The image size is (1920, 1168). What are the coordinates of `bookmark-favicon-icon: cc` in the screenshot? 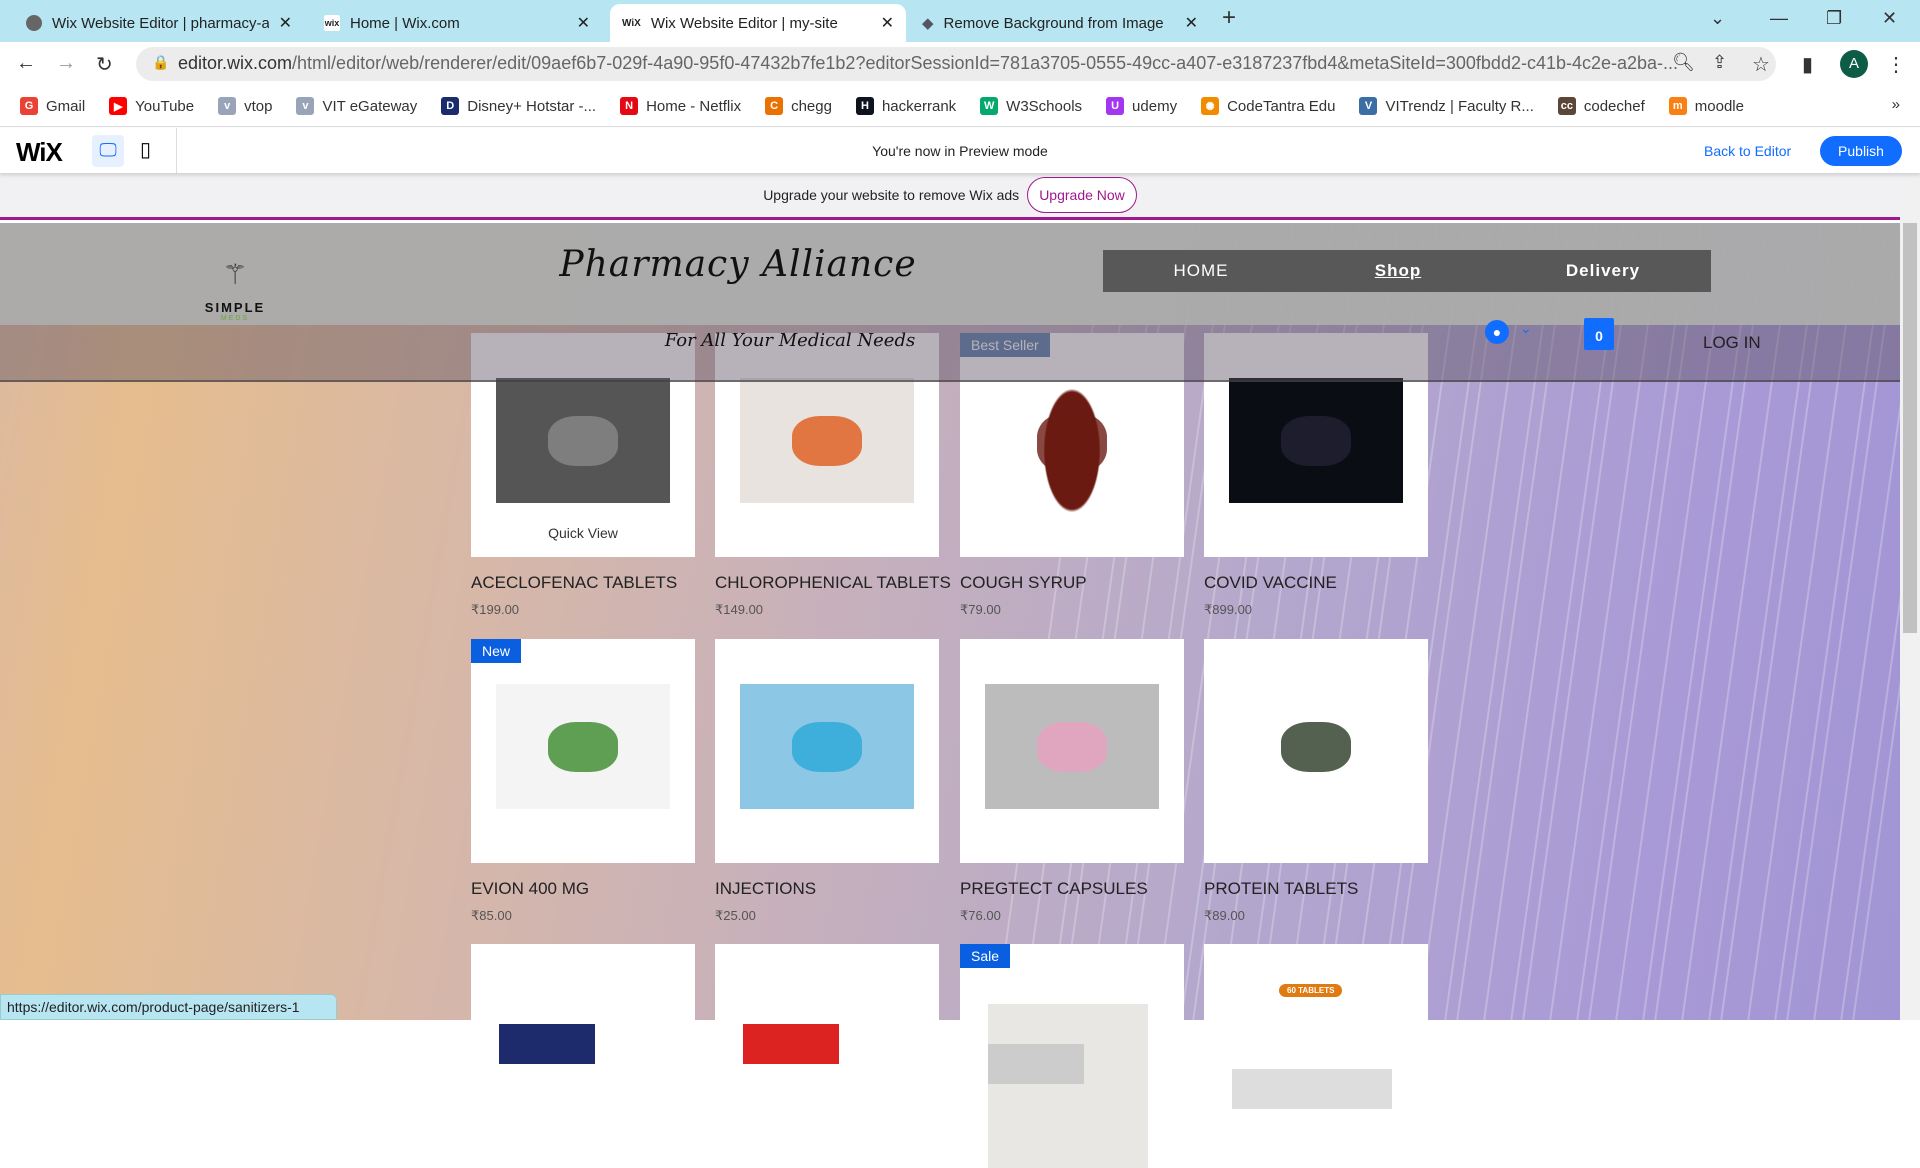 It's located at (1566, 106).